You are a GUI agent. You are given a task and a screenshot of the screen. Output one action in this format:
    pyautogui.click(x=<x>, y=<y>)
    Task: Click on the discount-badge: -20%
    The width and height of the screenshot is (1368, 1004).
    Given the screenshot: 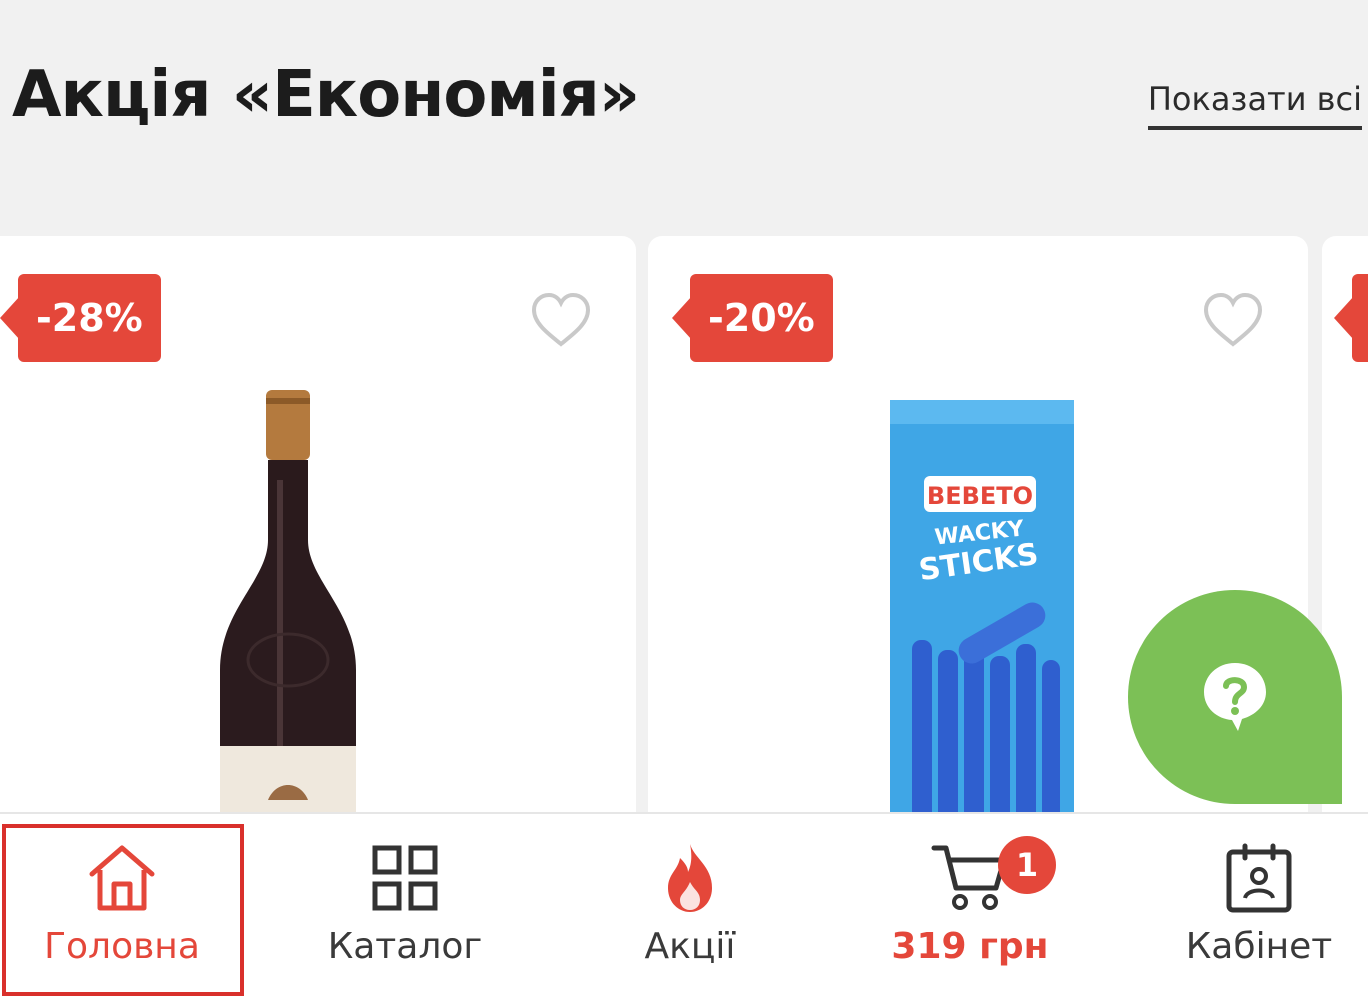 What is the action you would take?
    pyautogui.click(x=752, y=318)
    